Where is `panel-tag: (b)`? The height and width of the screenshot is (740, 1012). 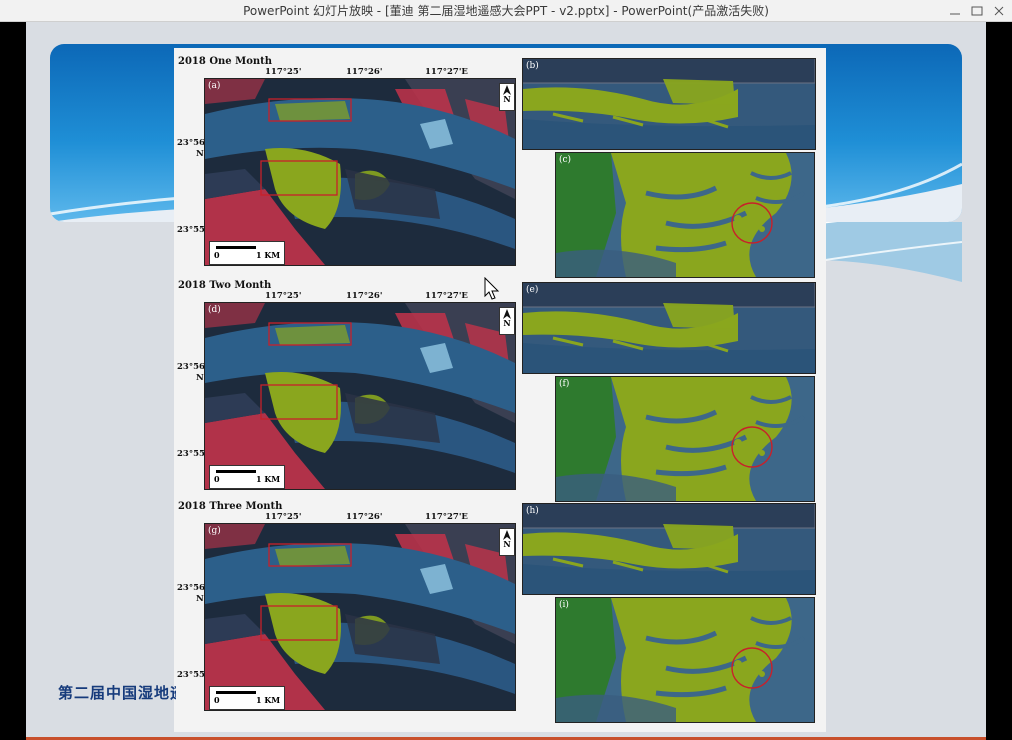
panel-tag: (b) is located at coordinates (532, 66).